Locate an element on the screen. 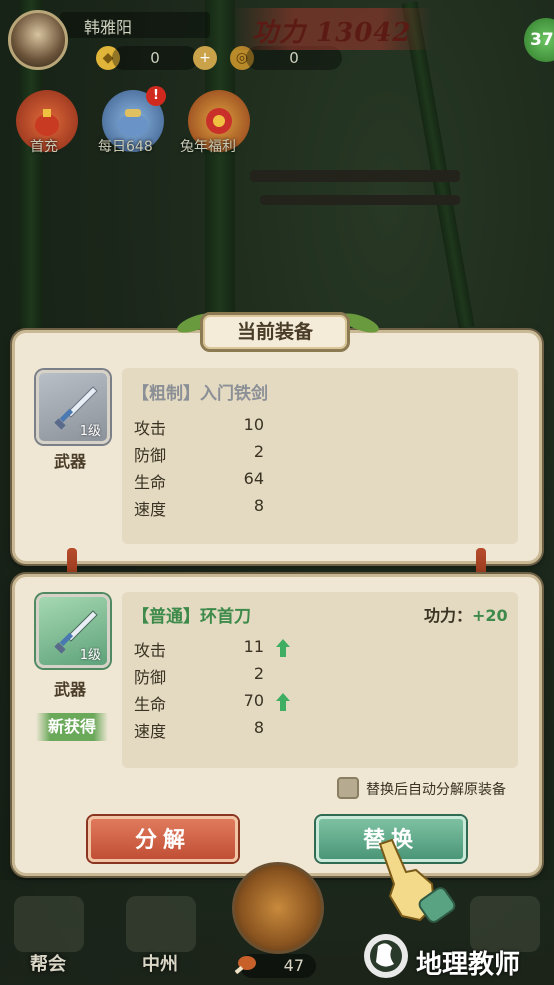 This screenshot has width=554, height=985. event-rabbit-year-label: 兔年福利 is located at coordinates (208, 147).